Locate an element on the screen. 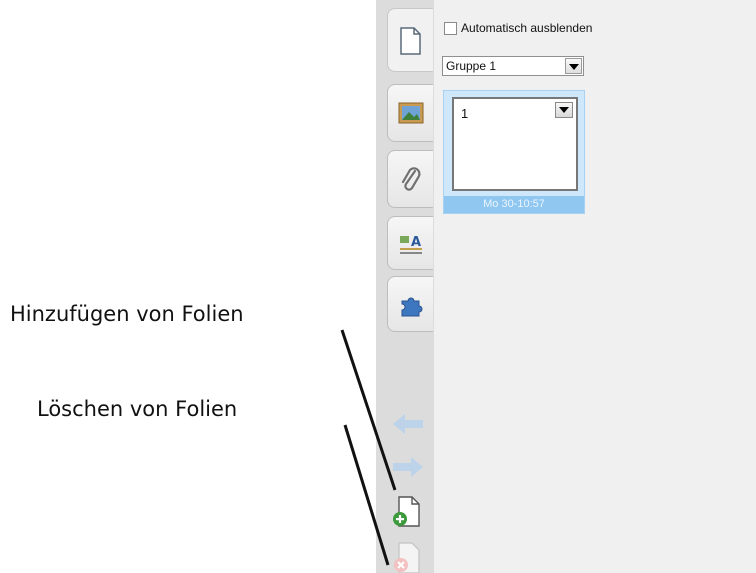 The image size is (756, 573). arrow-left-icon is located at coordinates (408, 424).